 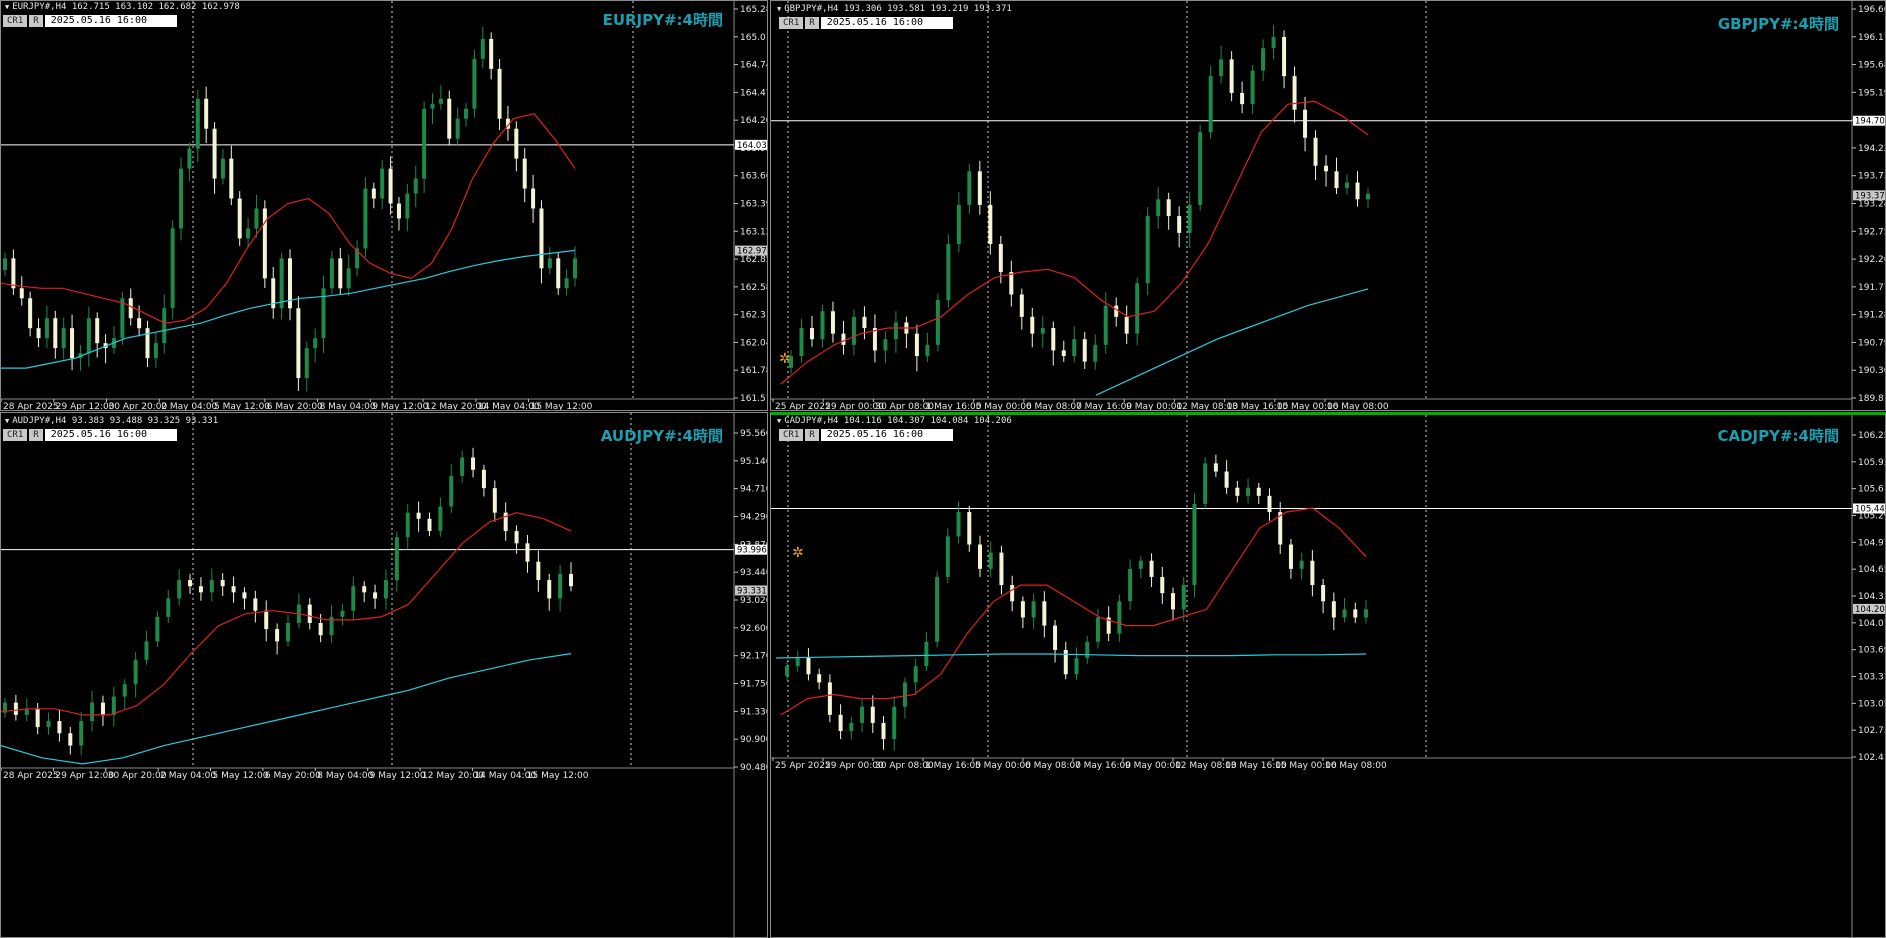 What do you see at coordinates (752, 146) in the screenshot?
I see `level-price-label: 164.038` at bounding box center [752, 146].